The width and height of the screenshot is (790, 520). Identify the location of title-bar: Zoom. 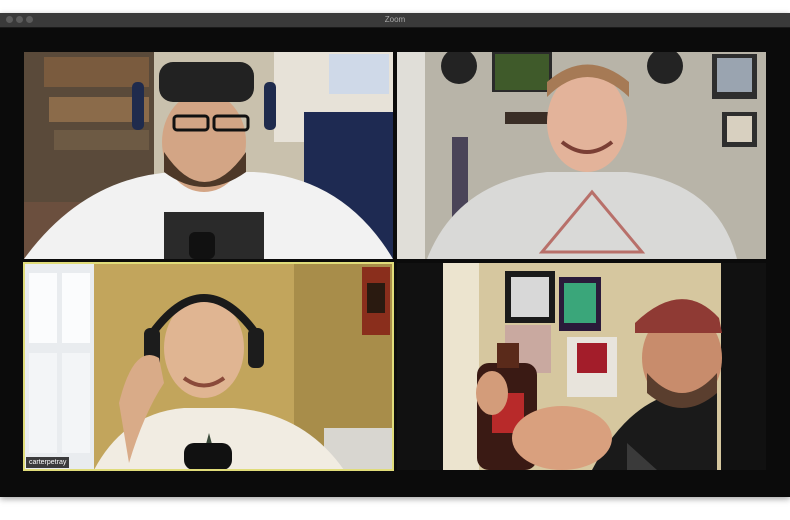
(395, 20).